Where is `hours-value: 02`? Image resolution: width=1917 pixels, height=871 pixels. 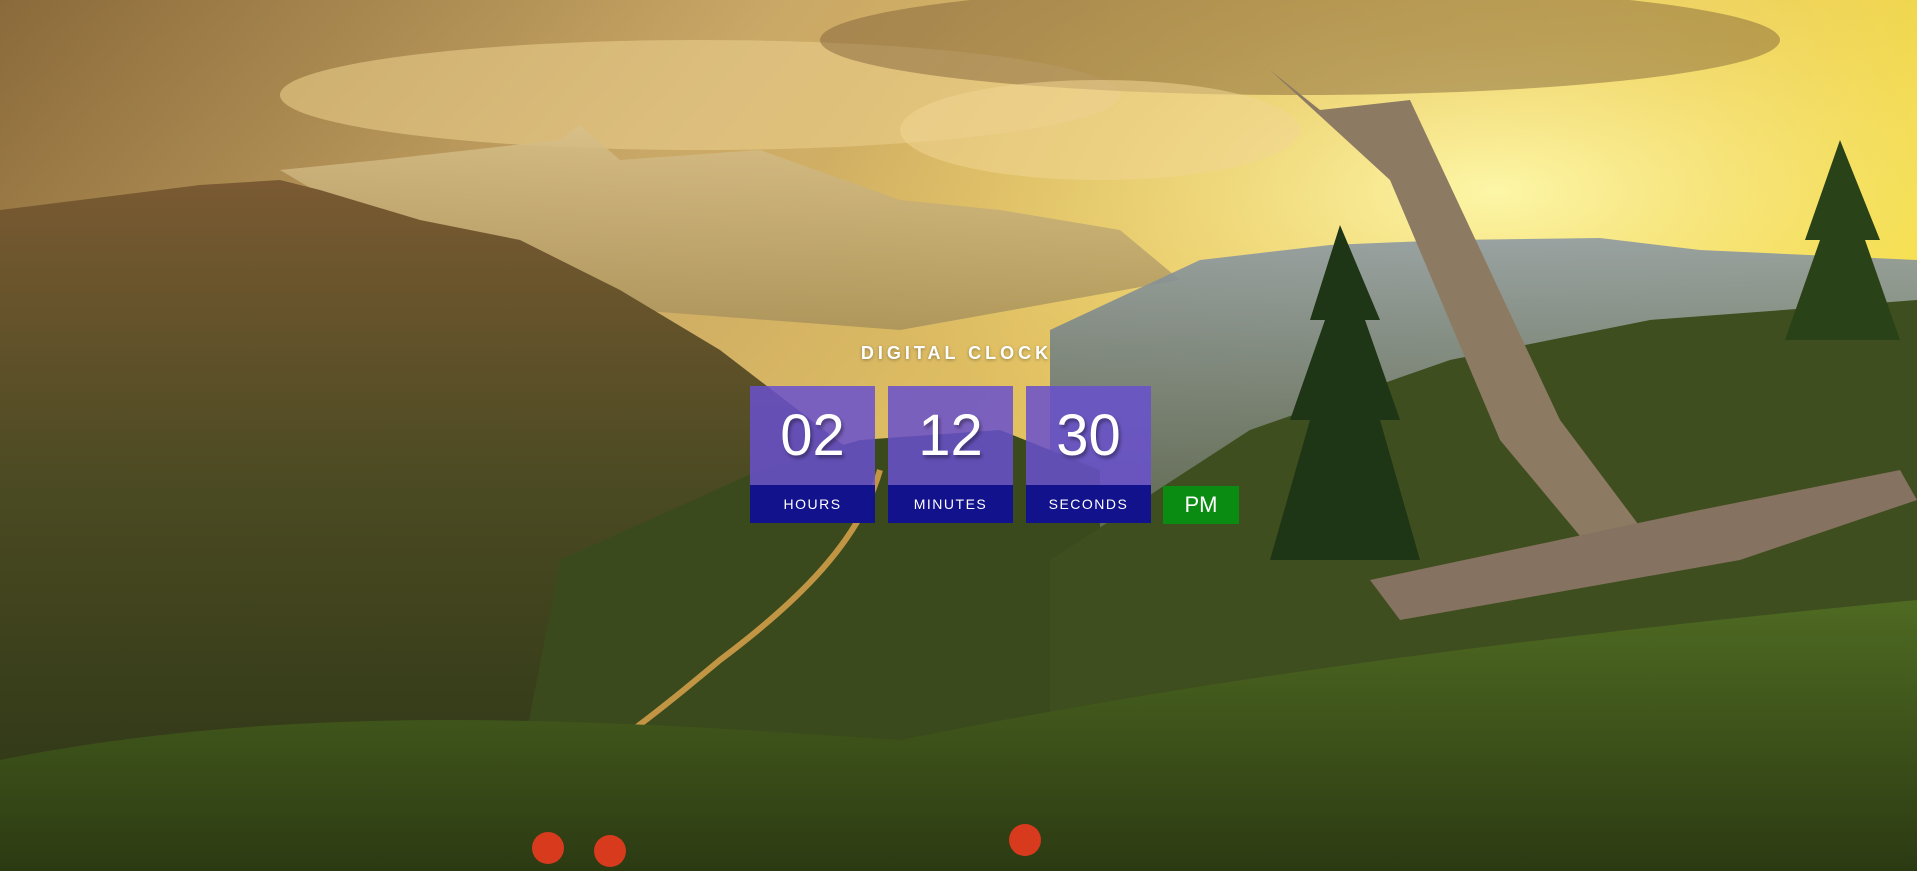
hours-value: 02 is located at coordinates (812, 435).